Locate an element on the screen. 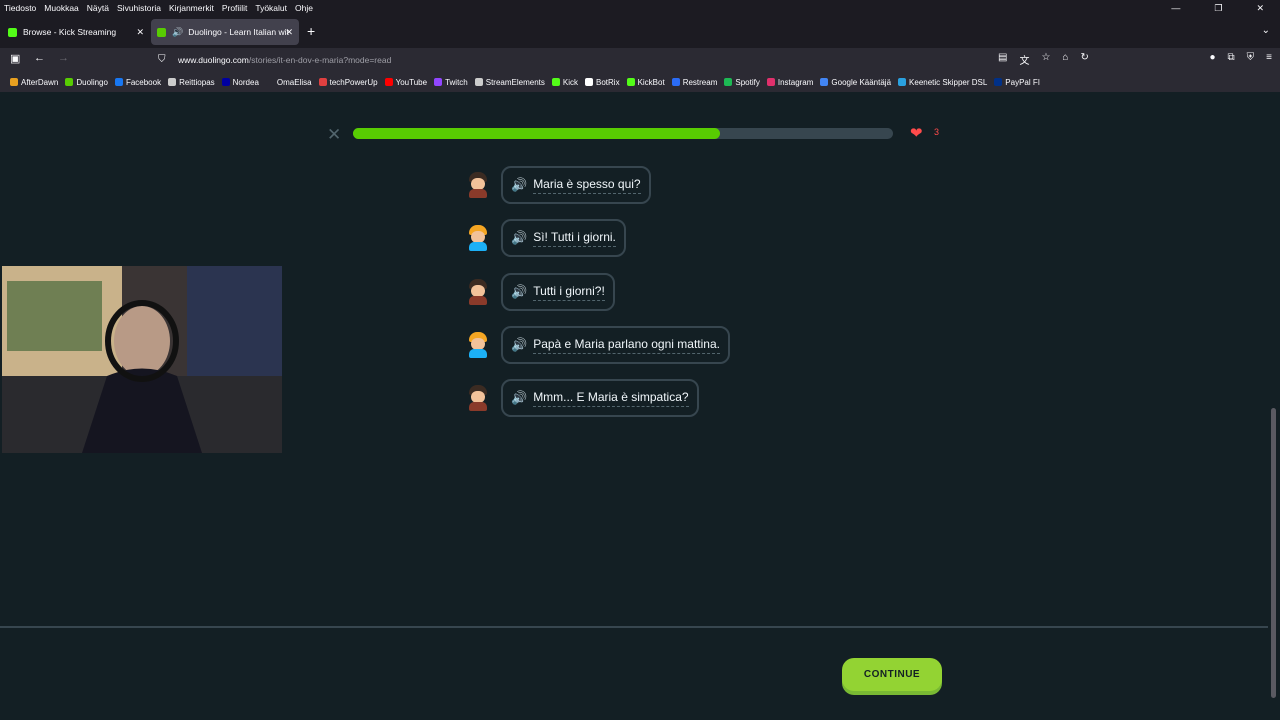  home-icon: ⌂ is located at coordinates (1065, 59).